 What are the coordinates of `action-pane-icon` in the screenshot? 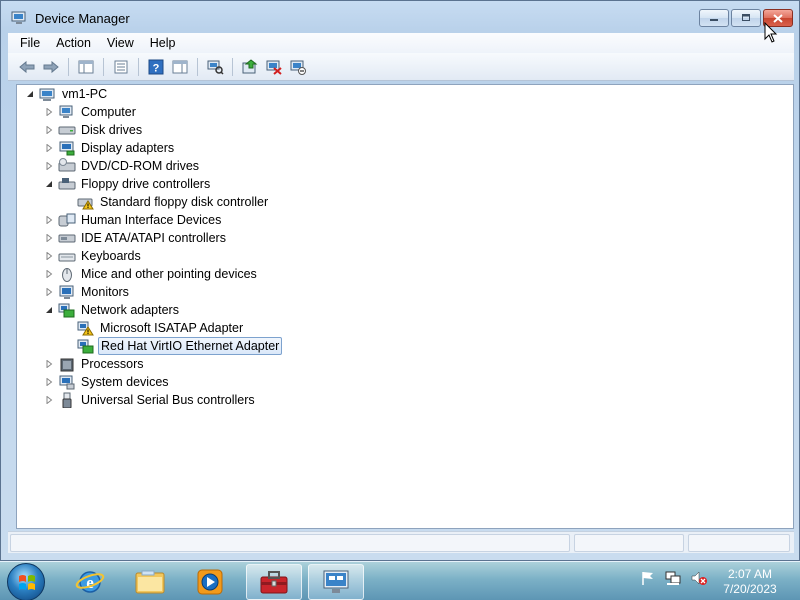 It's located at (180, 66).